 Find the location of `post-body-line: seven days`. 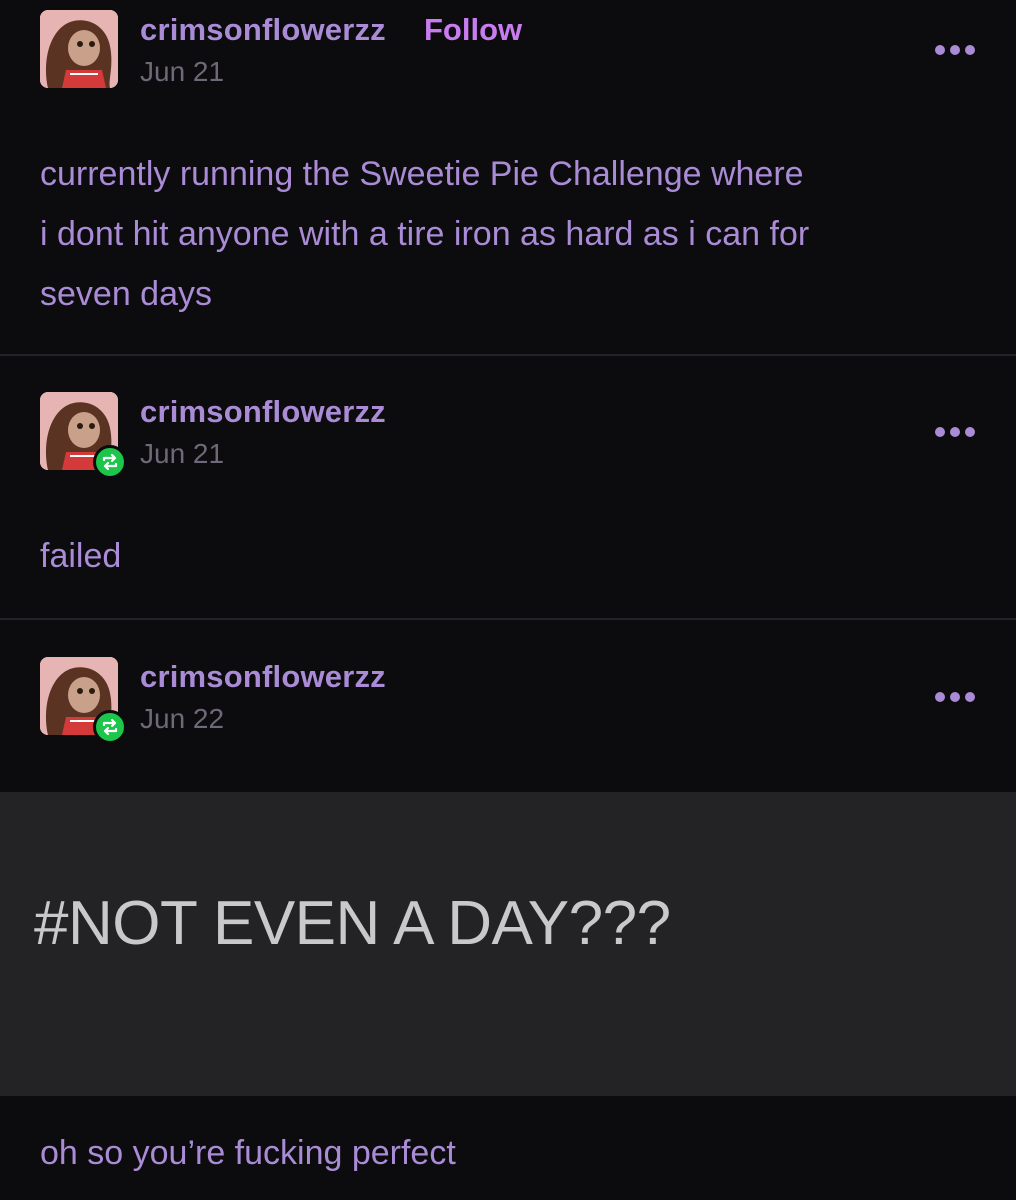

post-body-line: seven days is located at coordinates (126, 294).